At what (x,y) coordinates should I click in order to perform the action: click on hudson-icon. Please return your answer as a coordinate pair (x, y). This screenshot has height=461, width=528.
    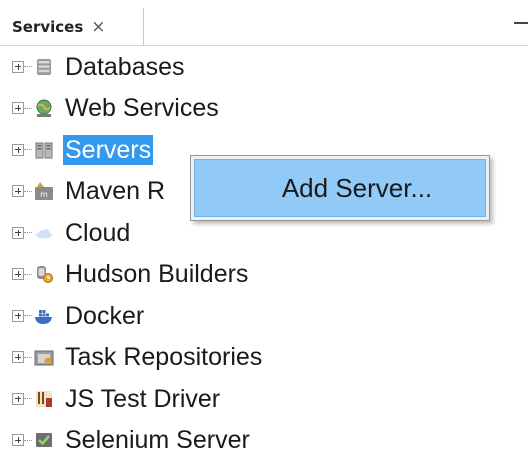
    Looking at the image, I should click on (44, 274).